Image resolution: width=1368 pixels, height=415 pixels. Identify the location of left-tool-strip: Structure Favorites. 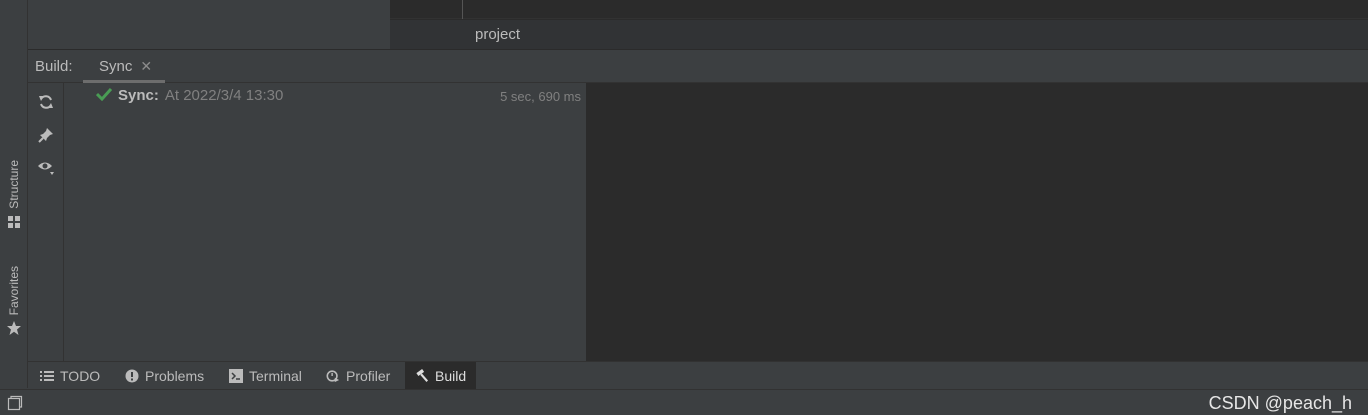
(14, 194).